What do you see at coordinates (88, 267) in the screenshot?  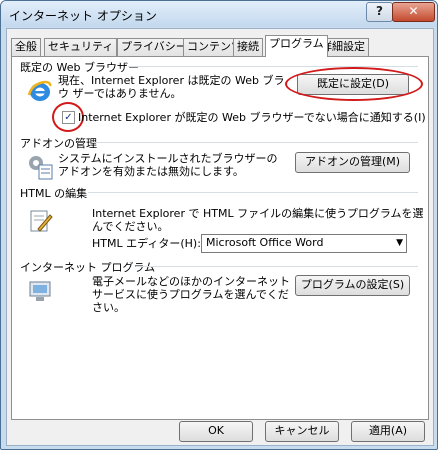 I see `internet-programs-section-title: インターネット プログラム` at bounding box center [88, 267].